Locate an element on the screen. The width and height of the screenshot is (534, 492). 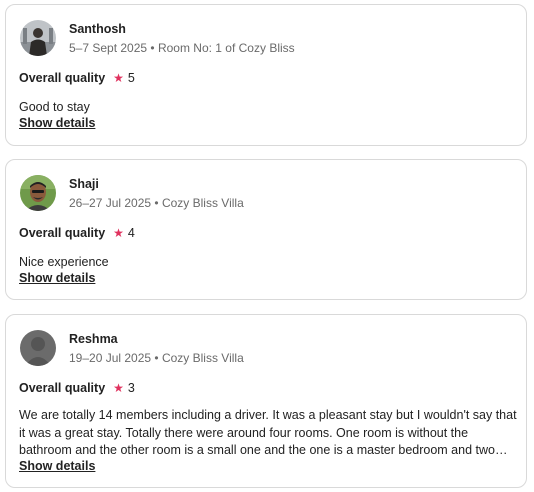
default-avatar-icon is located at coordinates (38, 348).